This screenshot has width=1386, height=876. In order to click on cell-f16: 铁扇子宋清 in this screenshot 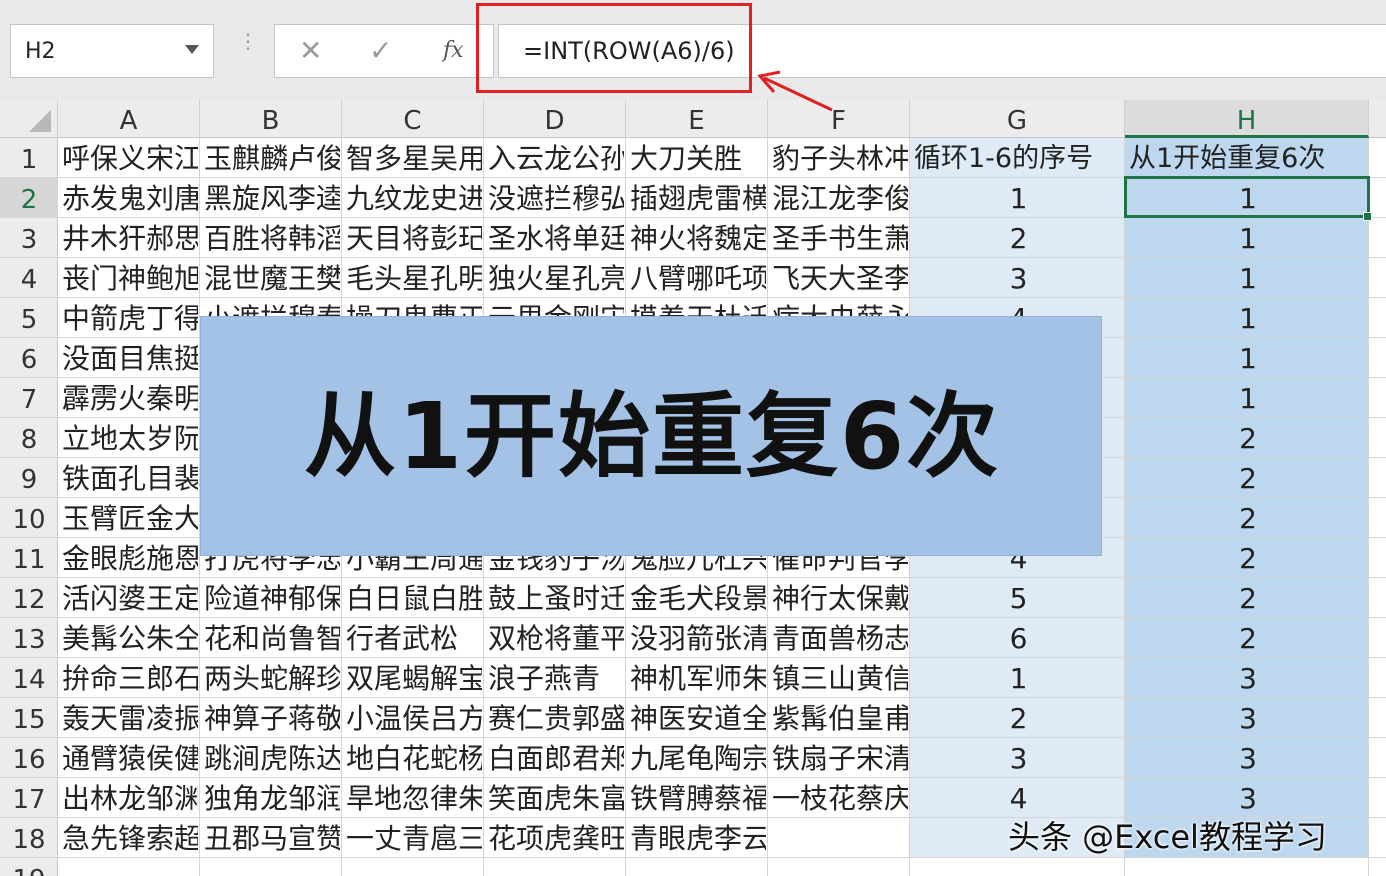, I will do `click(840, 758)`.